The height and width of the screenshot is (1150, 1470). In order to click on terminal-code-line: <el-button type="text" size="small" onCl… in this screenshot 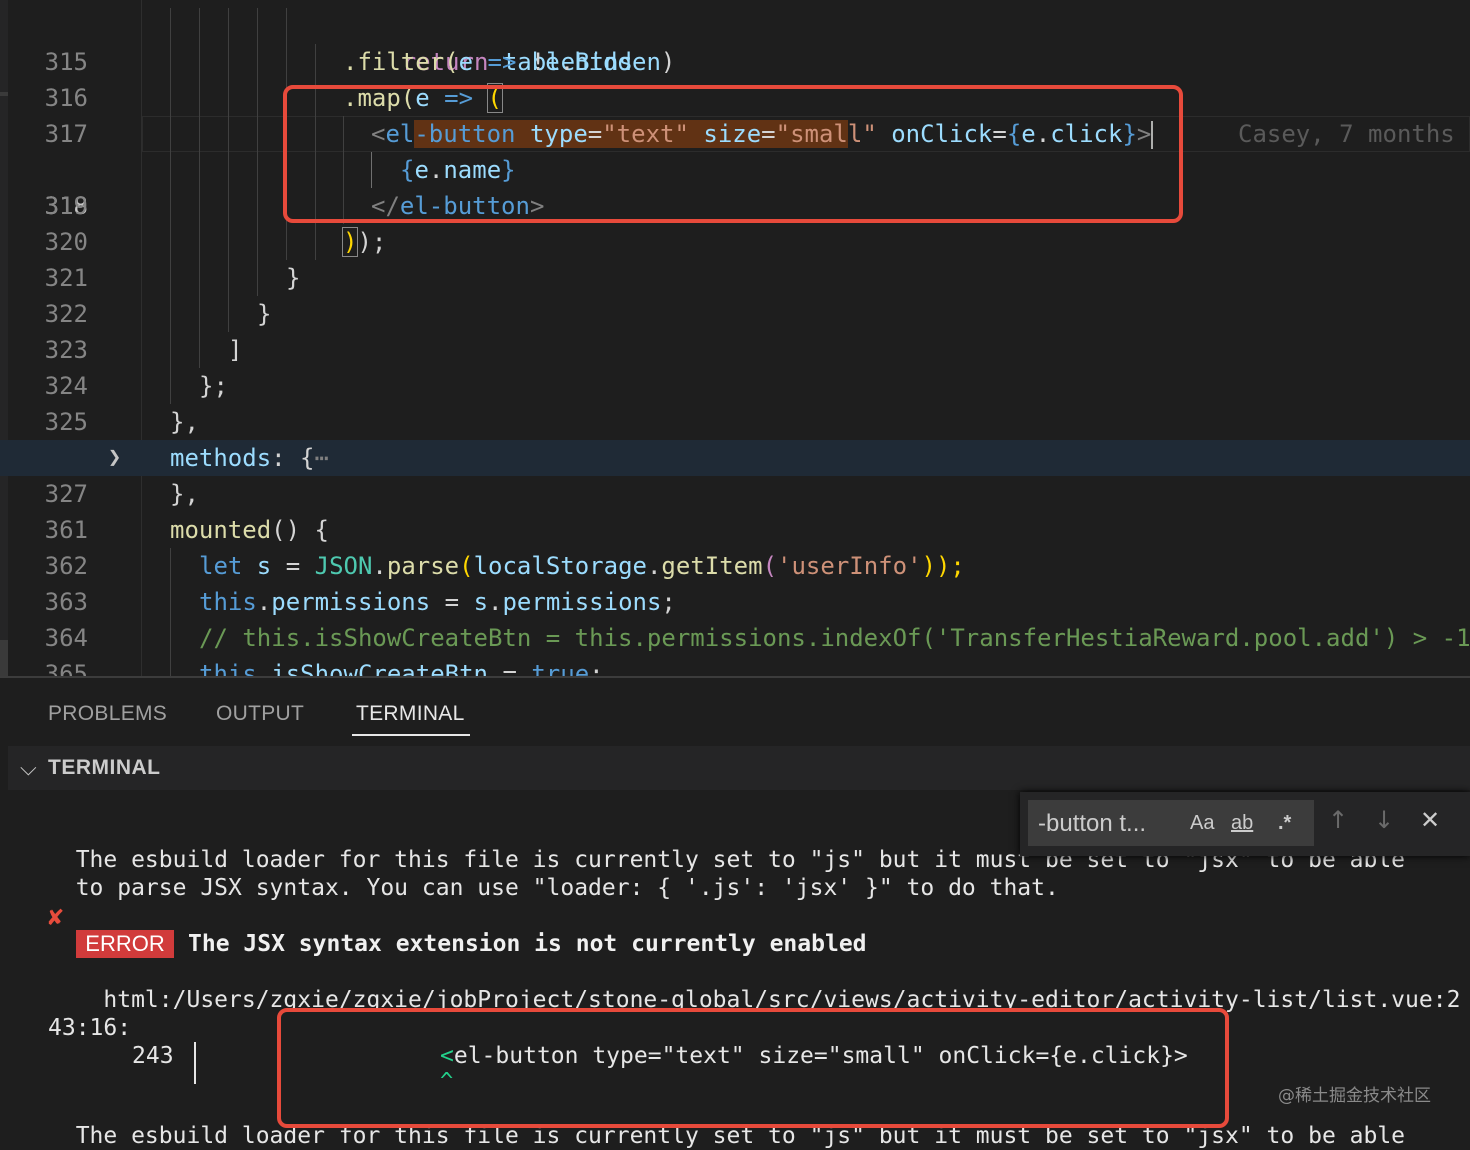, I will do `click(814, 1056)`.